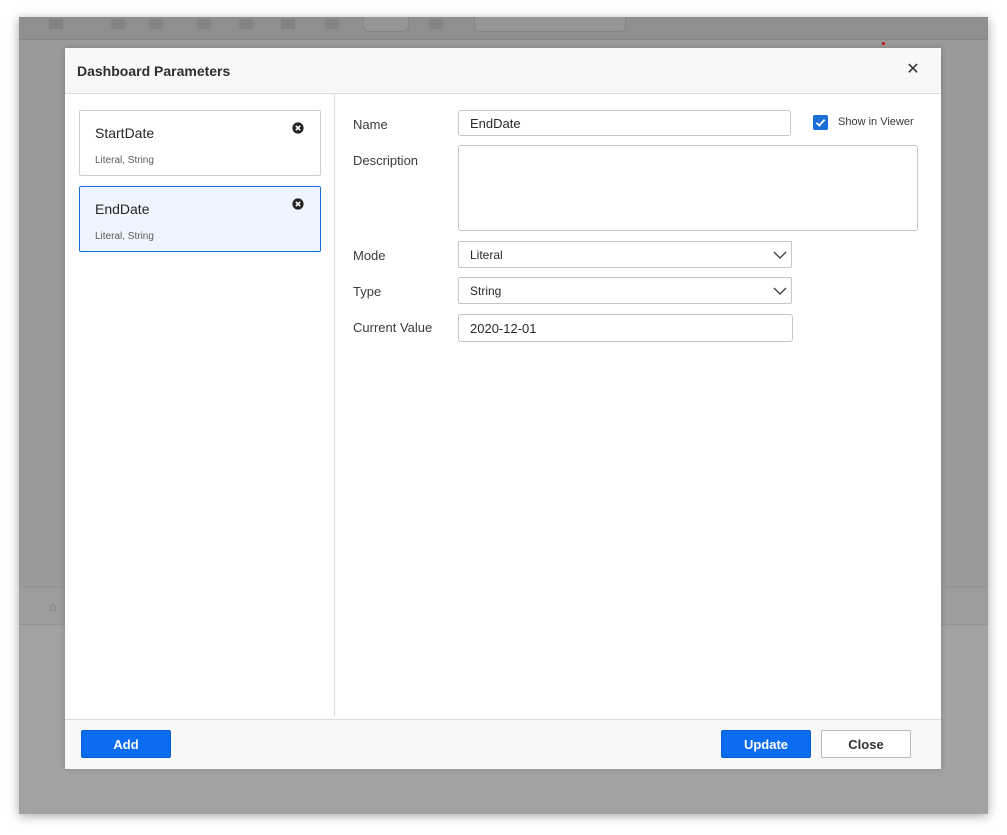 This screenshot has height=835, width=1007. Describe the element at coordinates (625, 328) in the screenshot. I see `current-value-input: 2020-12-01` at that location.